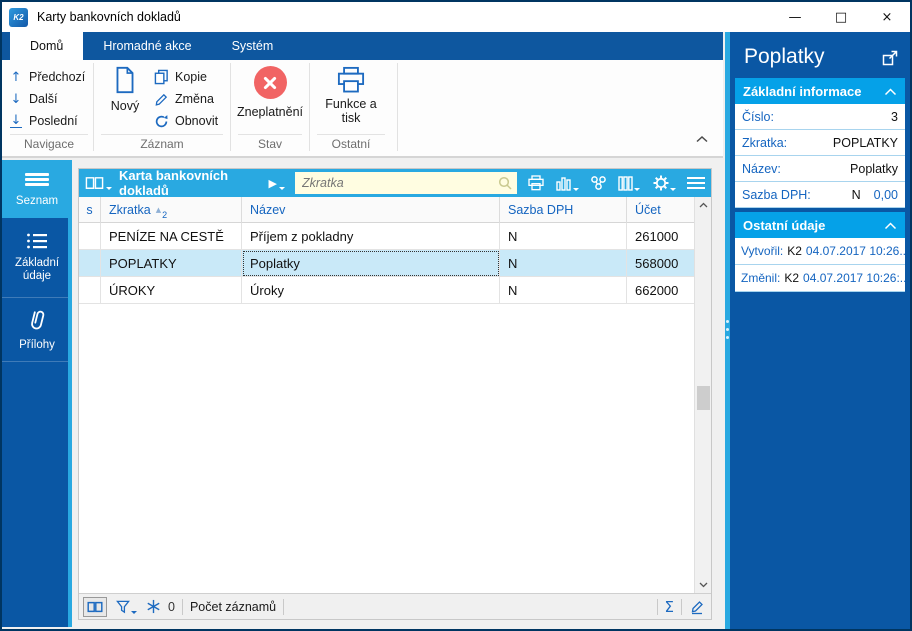 Image resolution: width=912 pixels, height=631 pixels. Describe the element at coordinates (272, 183) in the screenshot. I see `play-icon: ▶` at that location.